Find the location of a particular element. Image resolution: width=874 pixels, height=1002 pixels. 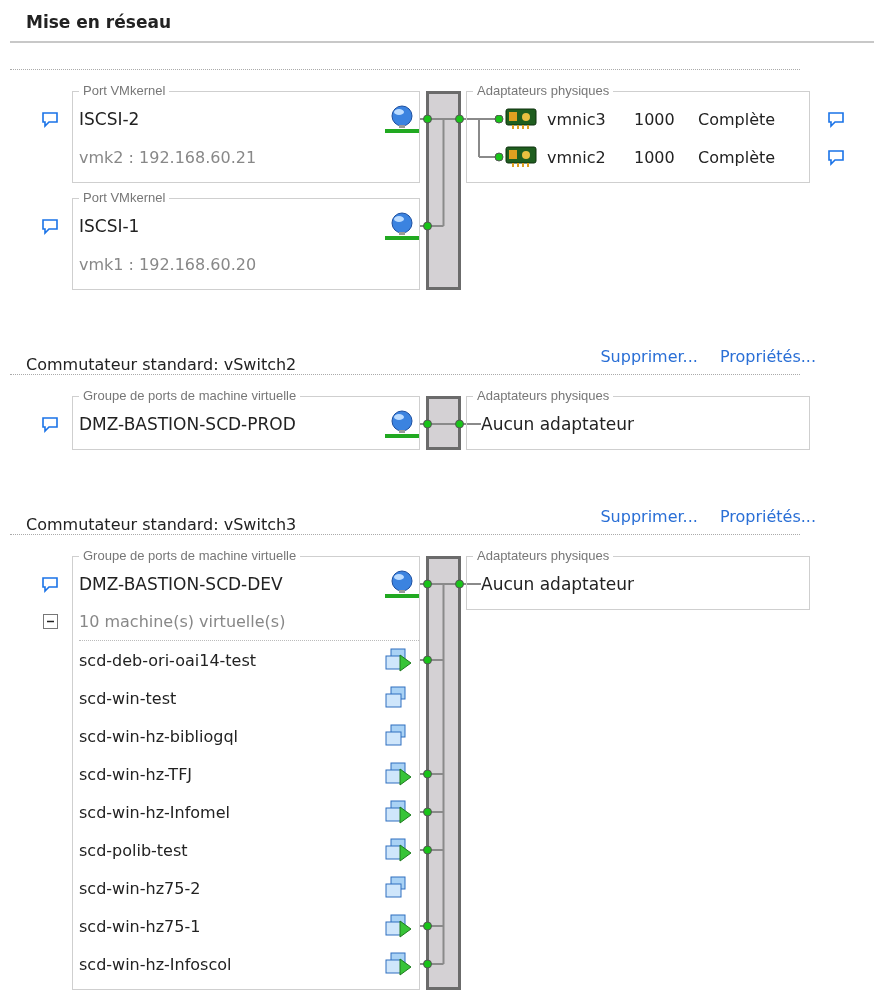

vm-name: scd-win-hz-Infoscol is located at coordinates (232, 964).